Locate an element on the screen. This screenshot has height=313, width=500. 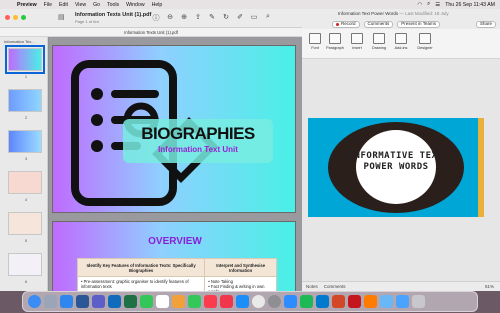
minimize-button is located at coordinates (15, 17).